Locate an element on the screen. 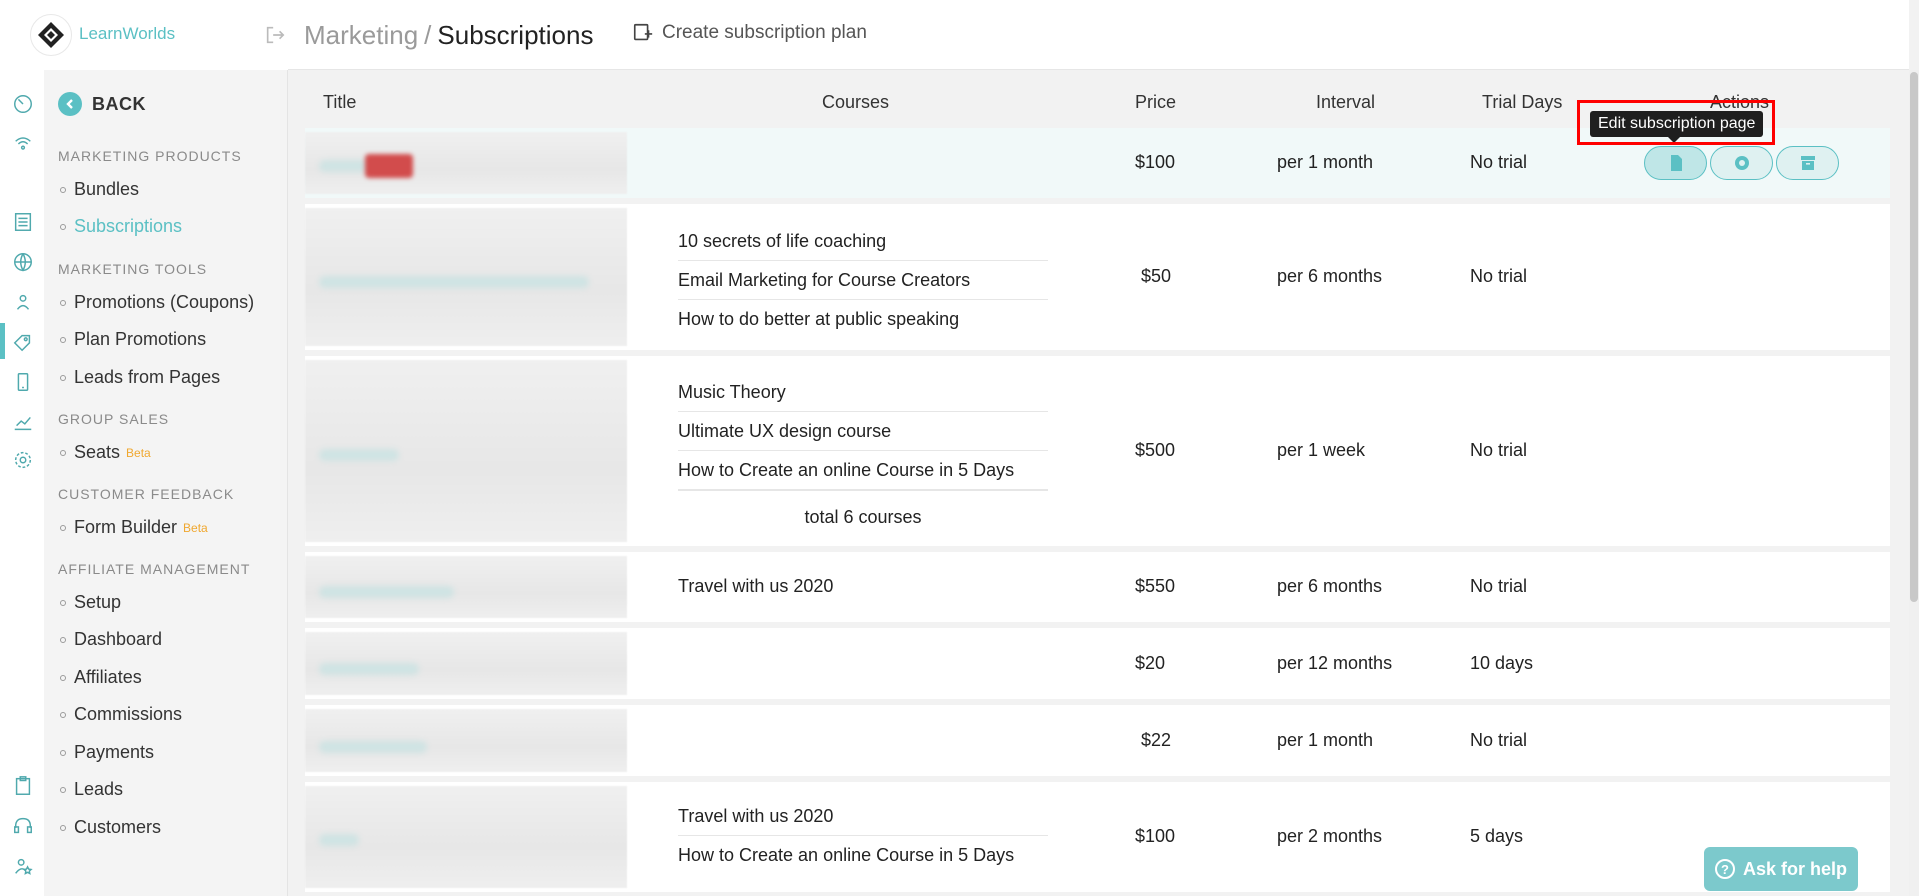 The image size is (1919, 896). sidebar-item-label: Leads is located at coordinates (99, 789).